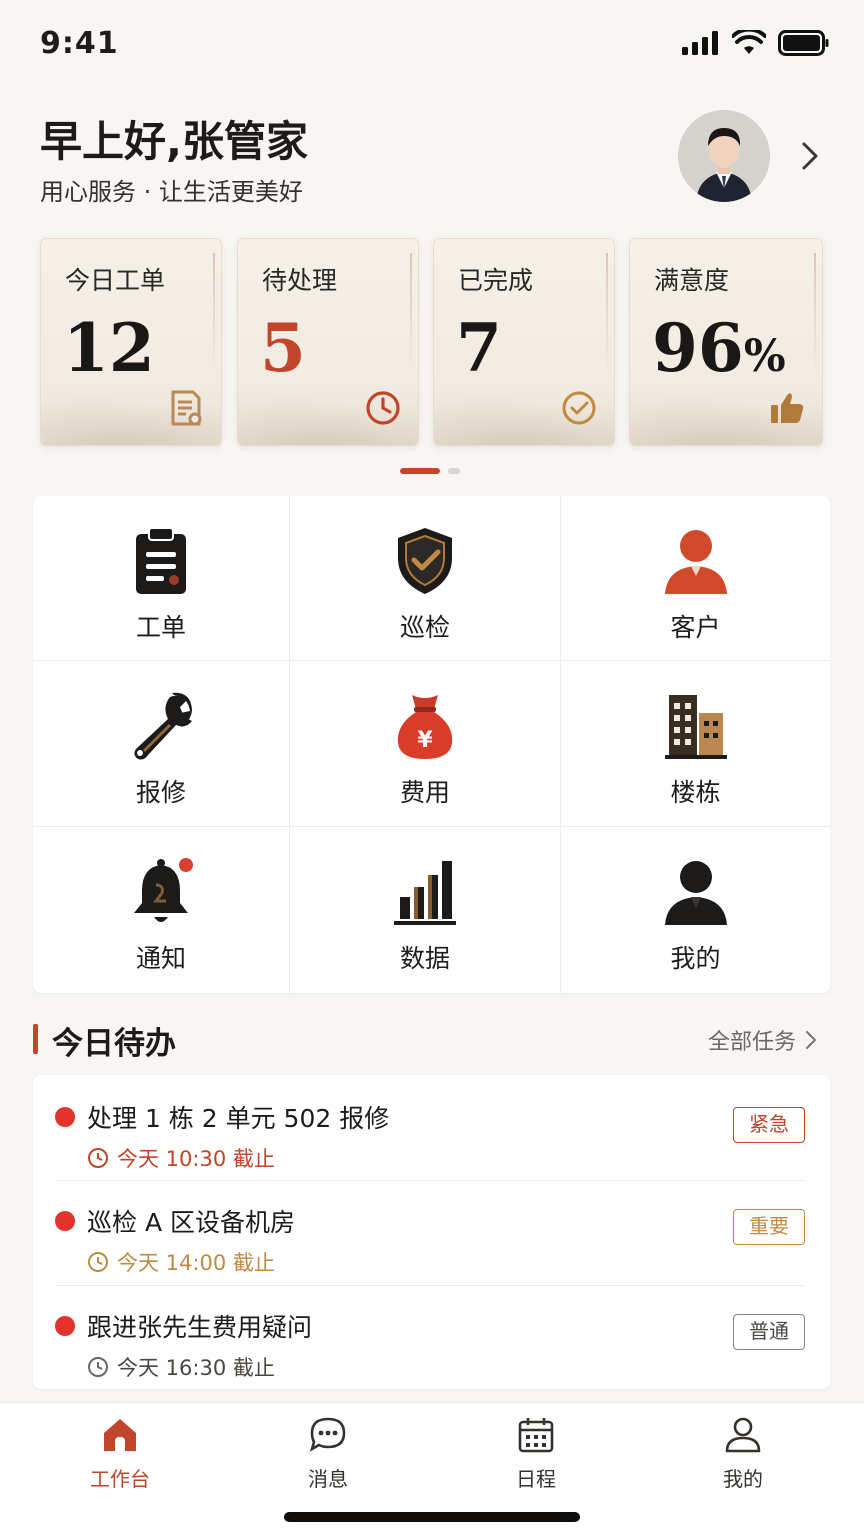  Describe the element at coordinates (479, 348) in the screenshot. I see `stat-value: 7` at that location.